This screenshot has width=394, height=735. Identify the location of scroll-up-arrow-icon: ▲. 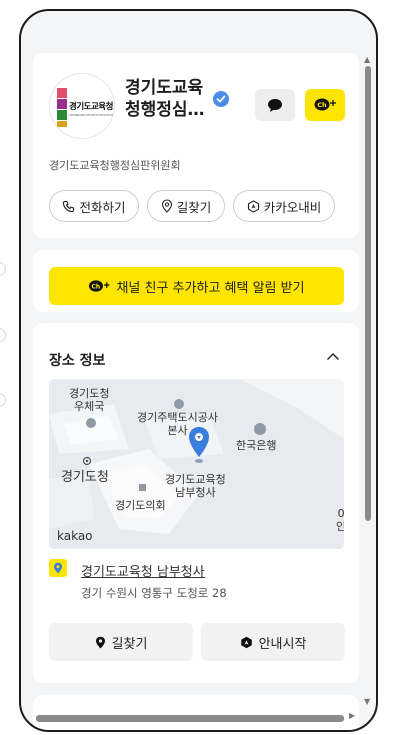
(367, 59).